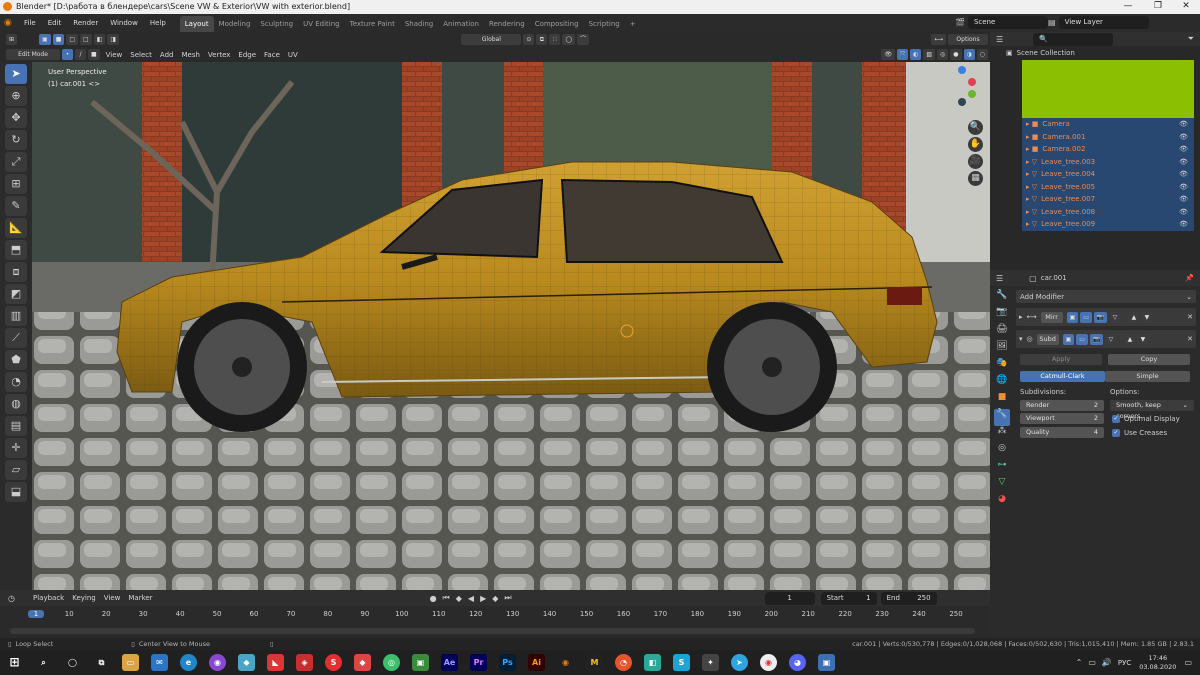 The height and width of the screenshot is (675, 1200). I want to click on knife-icon: ⟋, so click(16, 338).